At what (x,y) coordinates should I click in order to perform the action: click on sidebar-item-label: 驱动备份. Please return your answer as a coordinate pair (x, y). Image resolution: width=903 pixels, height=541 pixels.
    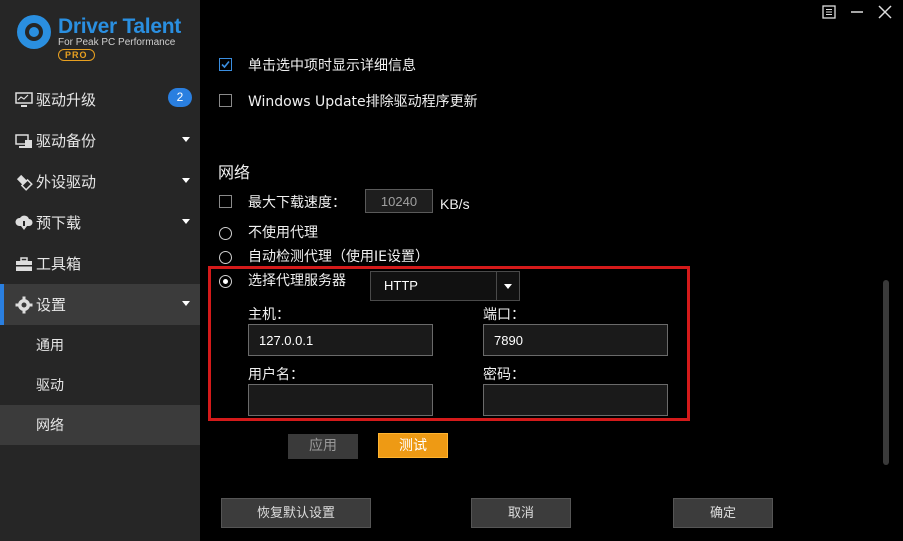
    Looking at the image, I should click on (66, 141).